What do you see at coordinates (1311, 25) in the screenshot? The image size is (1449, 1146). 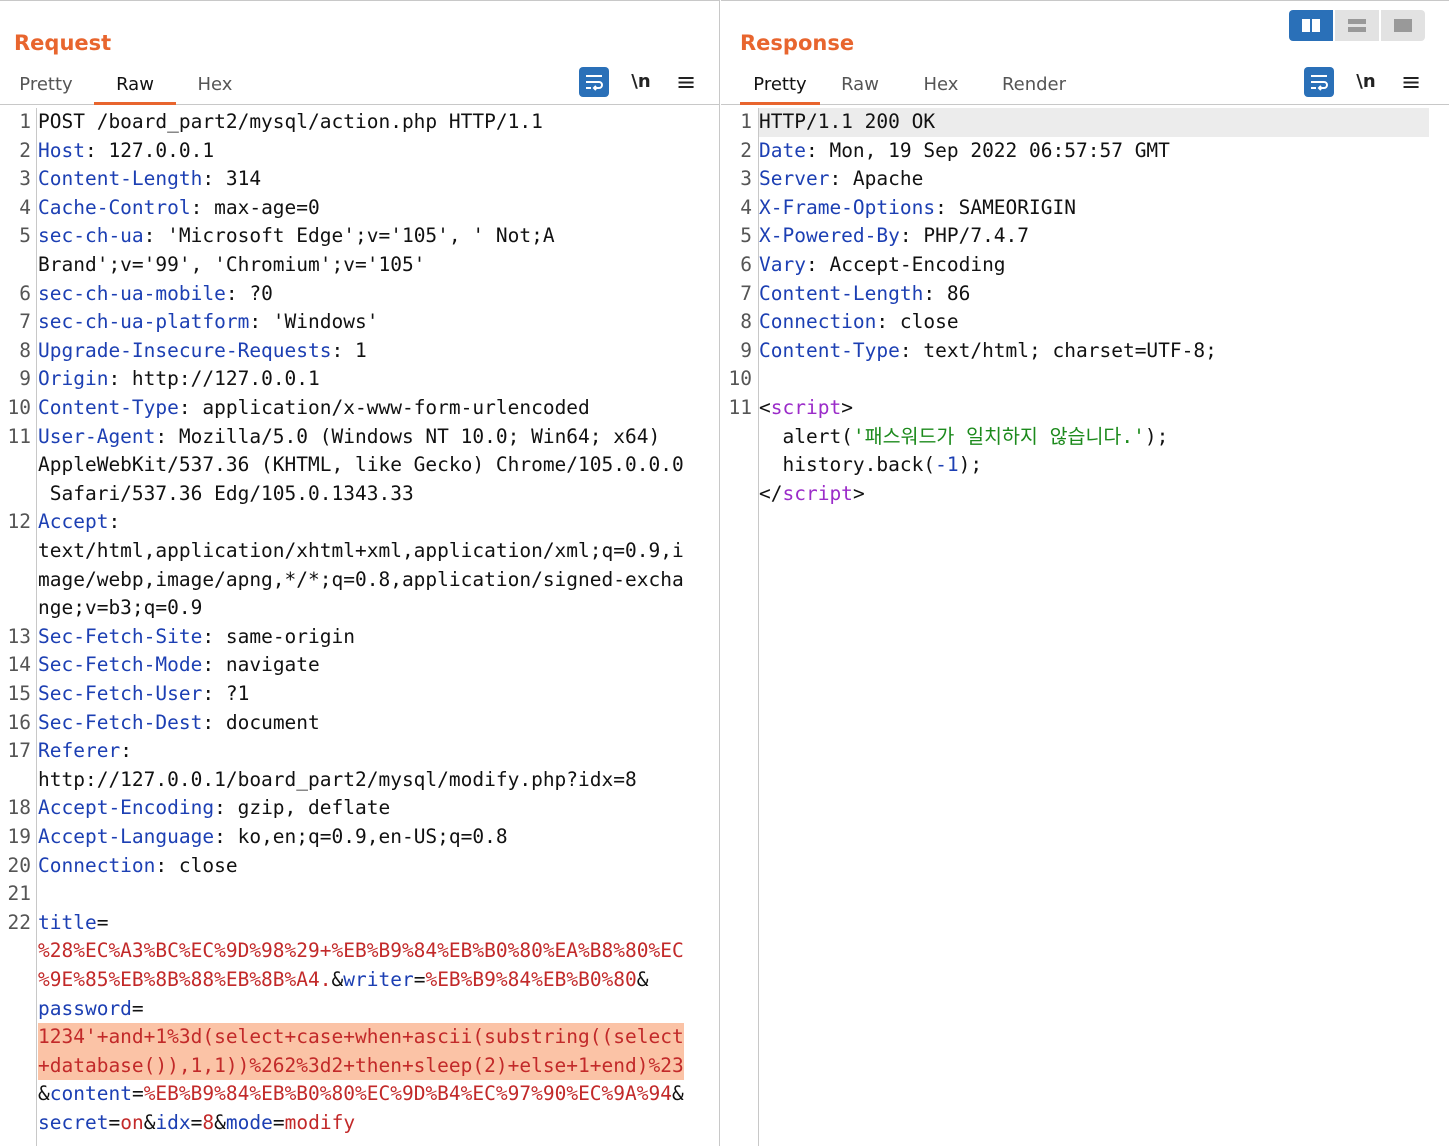 I see `layout-side-by-side-icon` at bounding box center [1311, 25].